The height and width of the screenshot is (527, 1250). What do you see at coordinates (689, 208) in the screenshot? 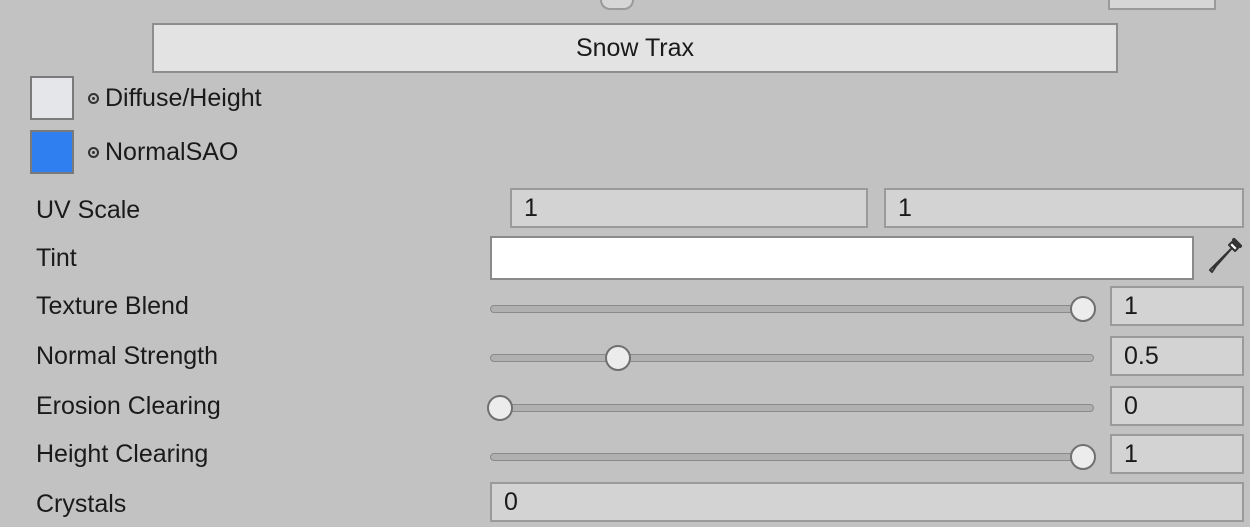
I see `uv-scale-x-input: 1` at bounding box center [689, 208].